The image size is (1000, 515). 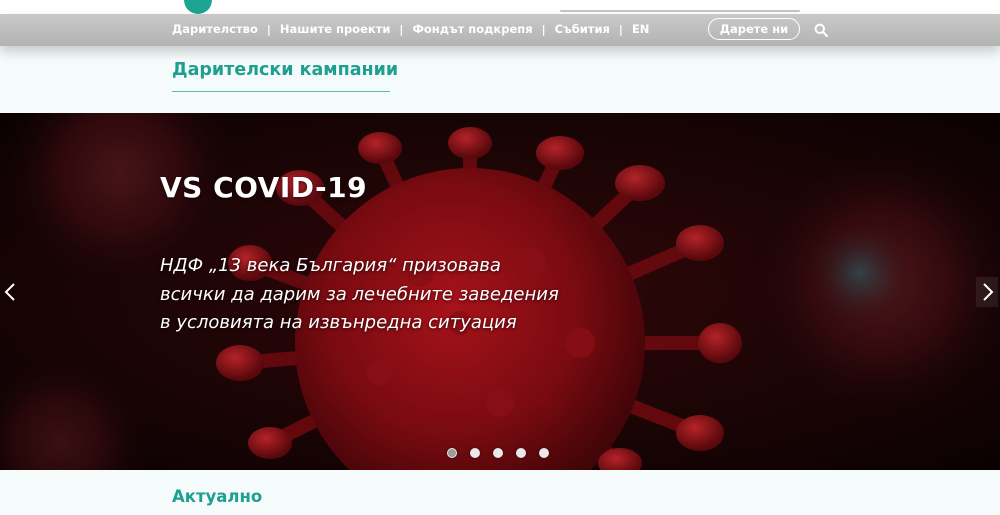 What do you see at coordinates (281, 91) in the screenshot?
I see `title-underline` at bounding box center [281, 91].